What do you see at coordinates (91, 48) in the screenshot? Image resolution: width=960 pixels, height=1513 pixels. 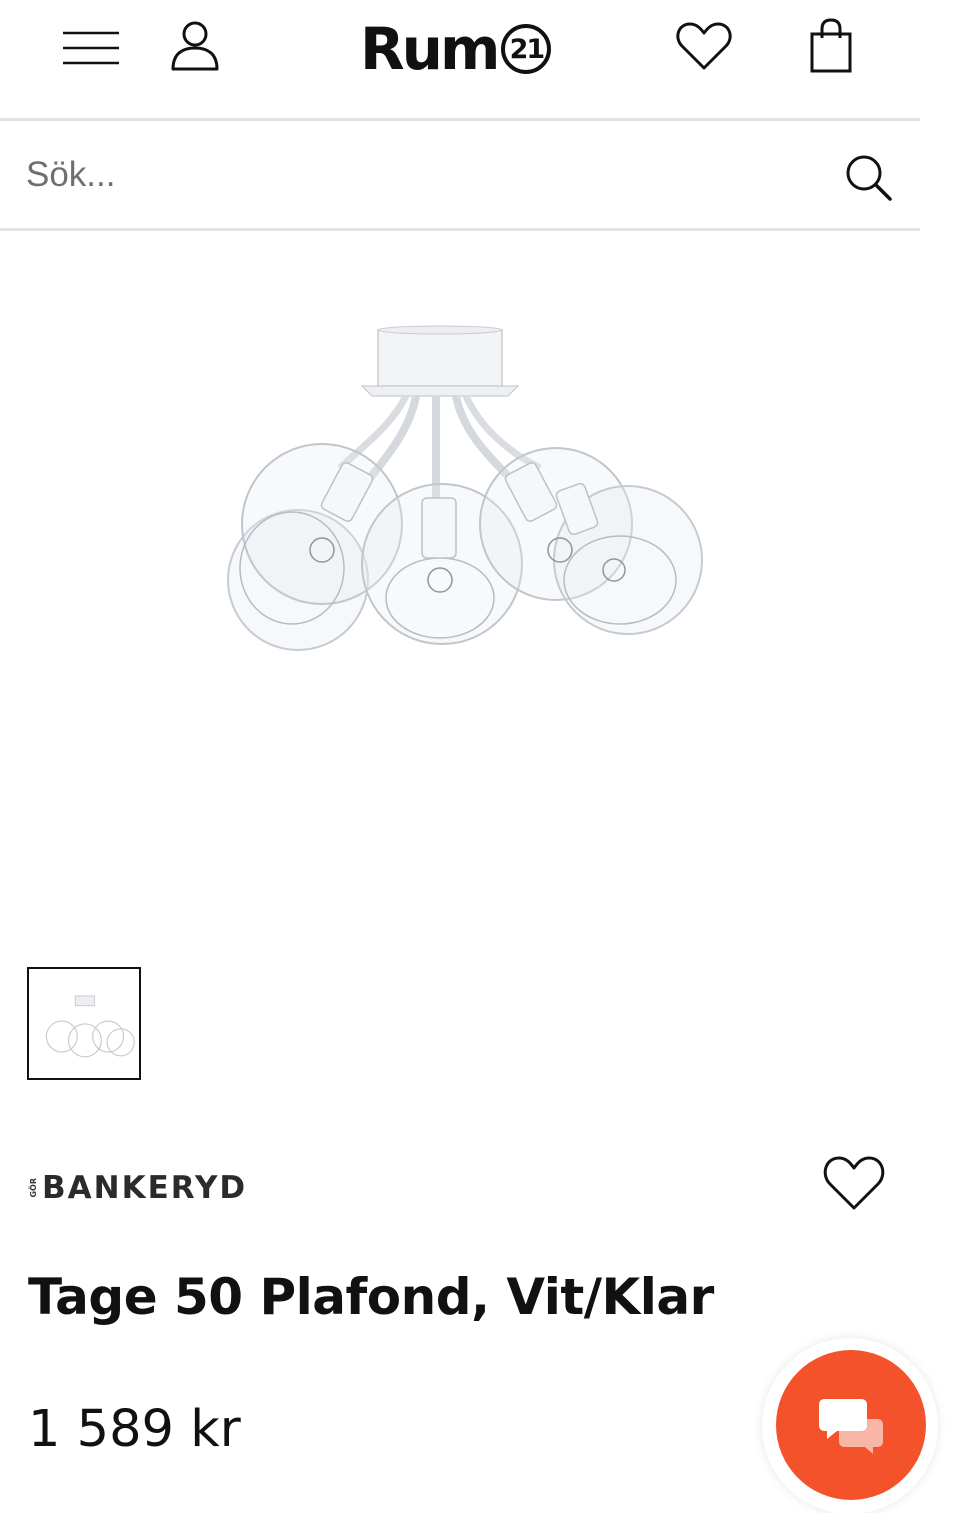 I see `menu-icon` at bounding box center [91, 48].